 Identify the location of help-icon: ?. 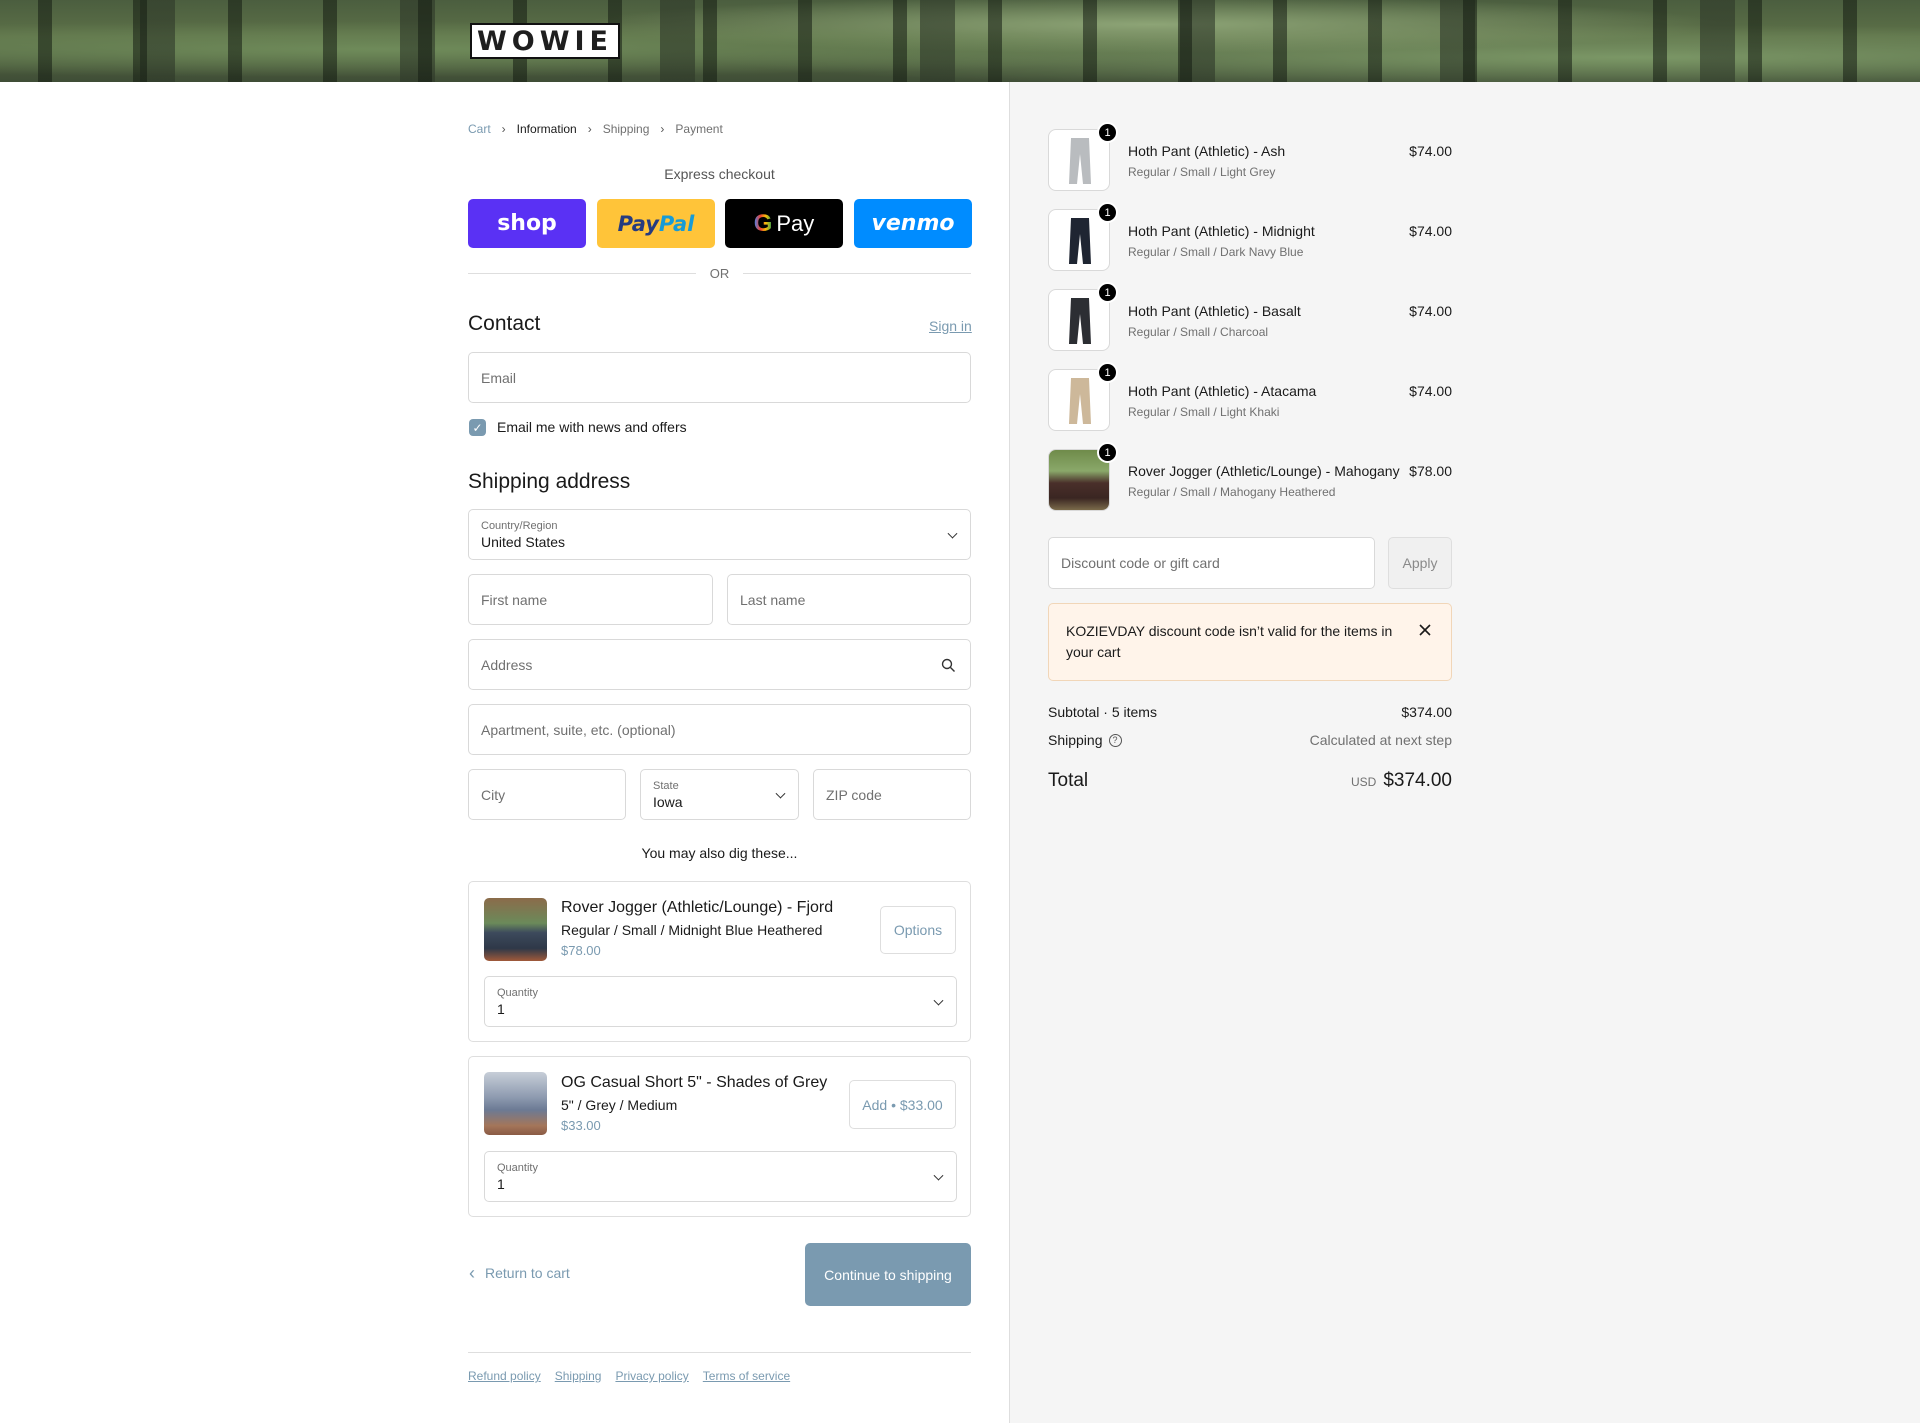
(1115, 740).